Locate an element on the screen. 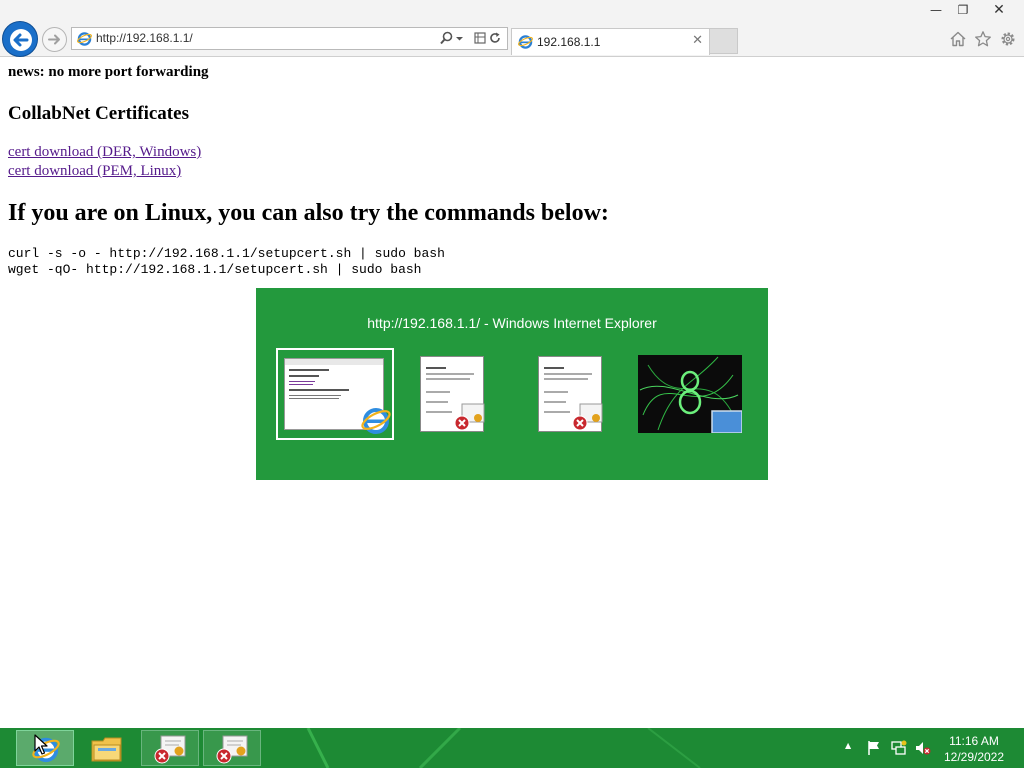 This screenshot has width=1024, height=768. back-arrow-icon is located at coordinates (21, 40).